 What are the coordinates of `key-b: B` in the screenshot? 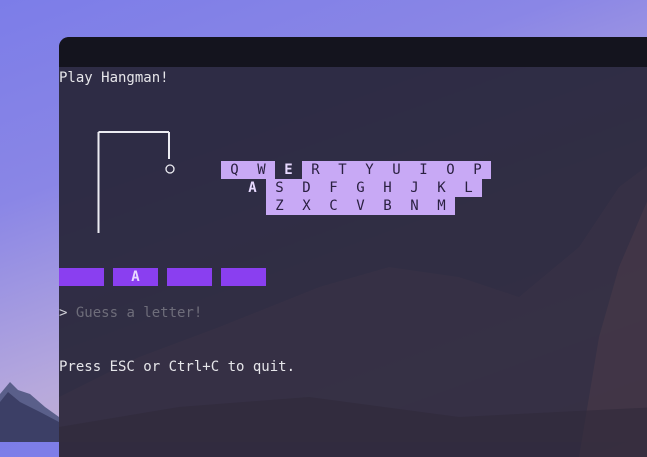 It's located at (387, 206).